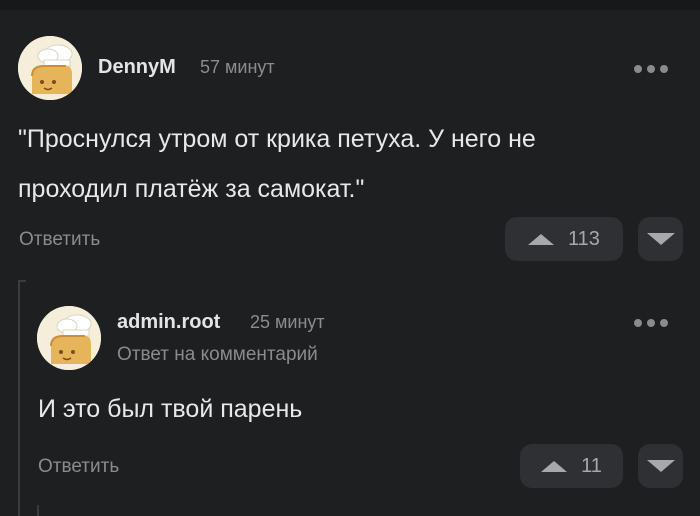 The height and width of the screenshot is (516, 700). I want to click on comment-text-line: И это был твой парень, so click(170, 409).